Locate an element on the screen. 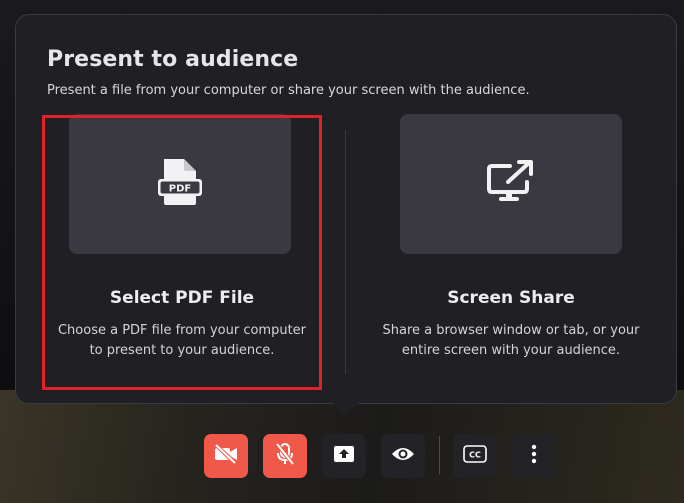 This screenshot has width=684, height=503. present-upload-icon is located at coordinates (344, 456).